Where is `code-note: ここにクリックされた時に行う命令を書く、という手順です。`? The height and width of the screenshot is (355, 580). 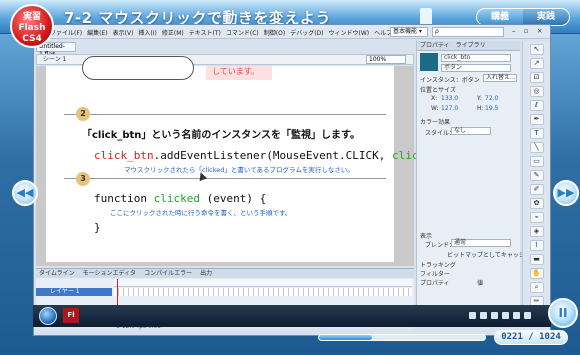 code-note: ここにクリックされた時に行う命令を書く、という手順です。 is located at coordinates (201, 213).